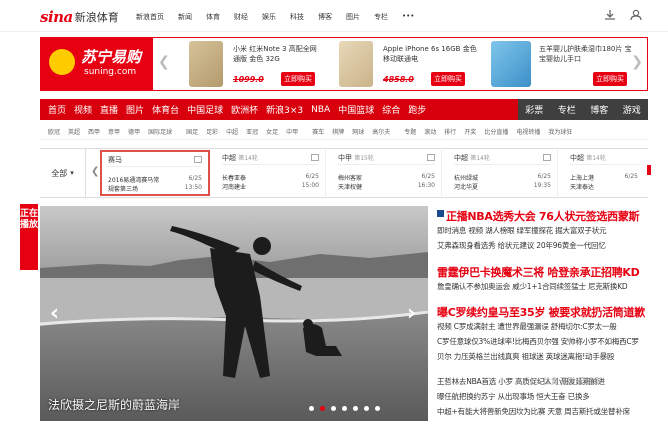  Describe the element at coordinates (264, 64) in the screenshot. I see `ad-product: 小米 红米Note 3 高配全网通版 金色 32G 1099.0 立即购买` at that location.